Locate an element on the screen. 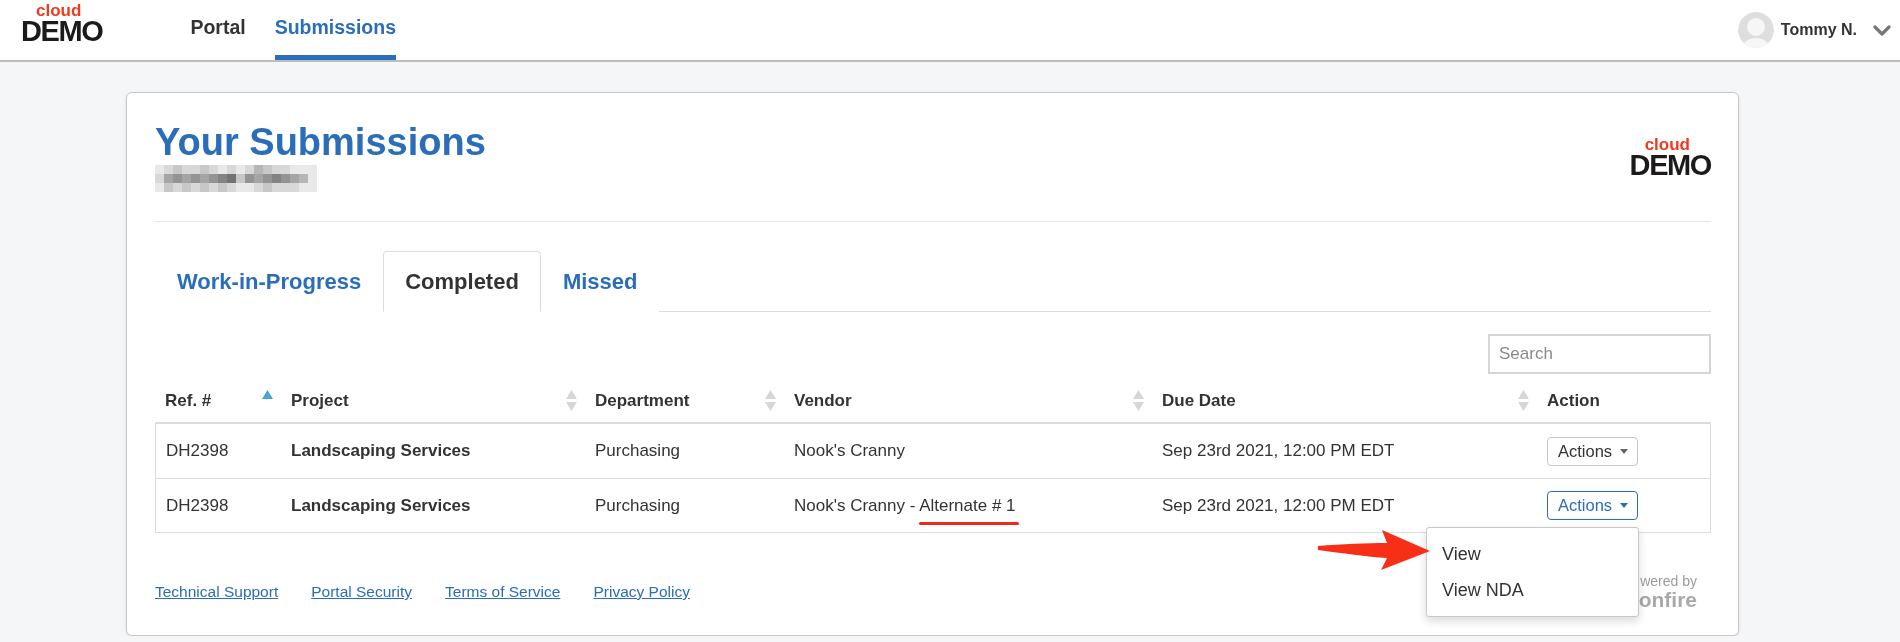  brand-wordmark: onfire is located at coordinates (1667, 599).